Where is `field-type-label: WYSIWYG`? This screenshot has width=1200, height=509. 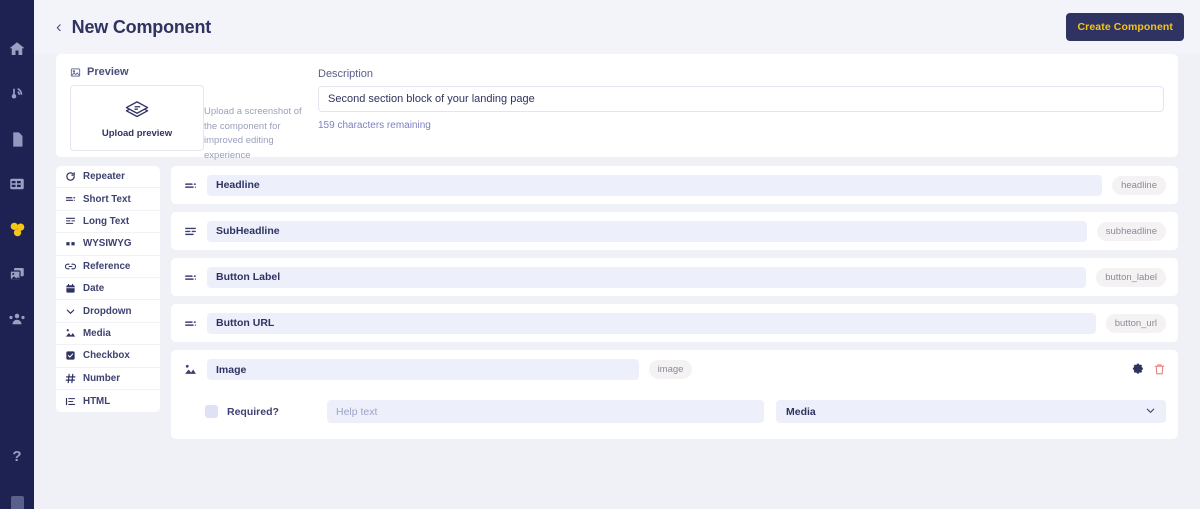 field-type-label: WYSIWYG is located at coordinates (107, 244).